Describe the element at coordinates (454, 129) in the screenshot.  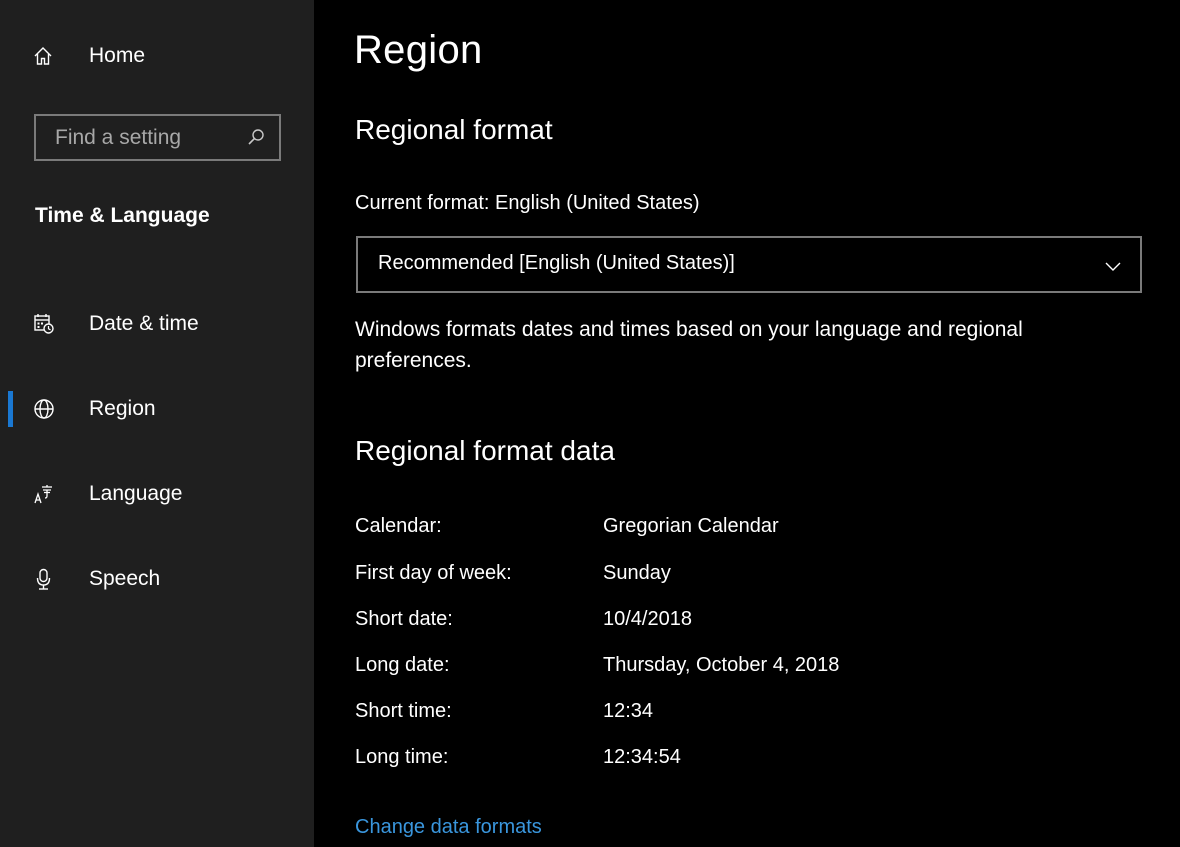
I see `regional-format-heading: Regional format` at that location.